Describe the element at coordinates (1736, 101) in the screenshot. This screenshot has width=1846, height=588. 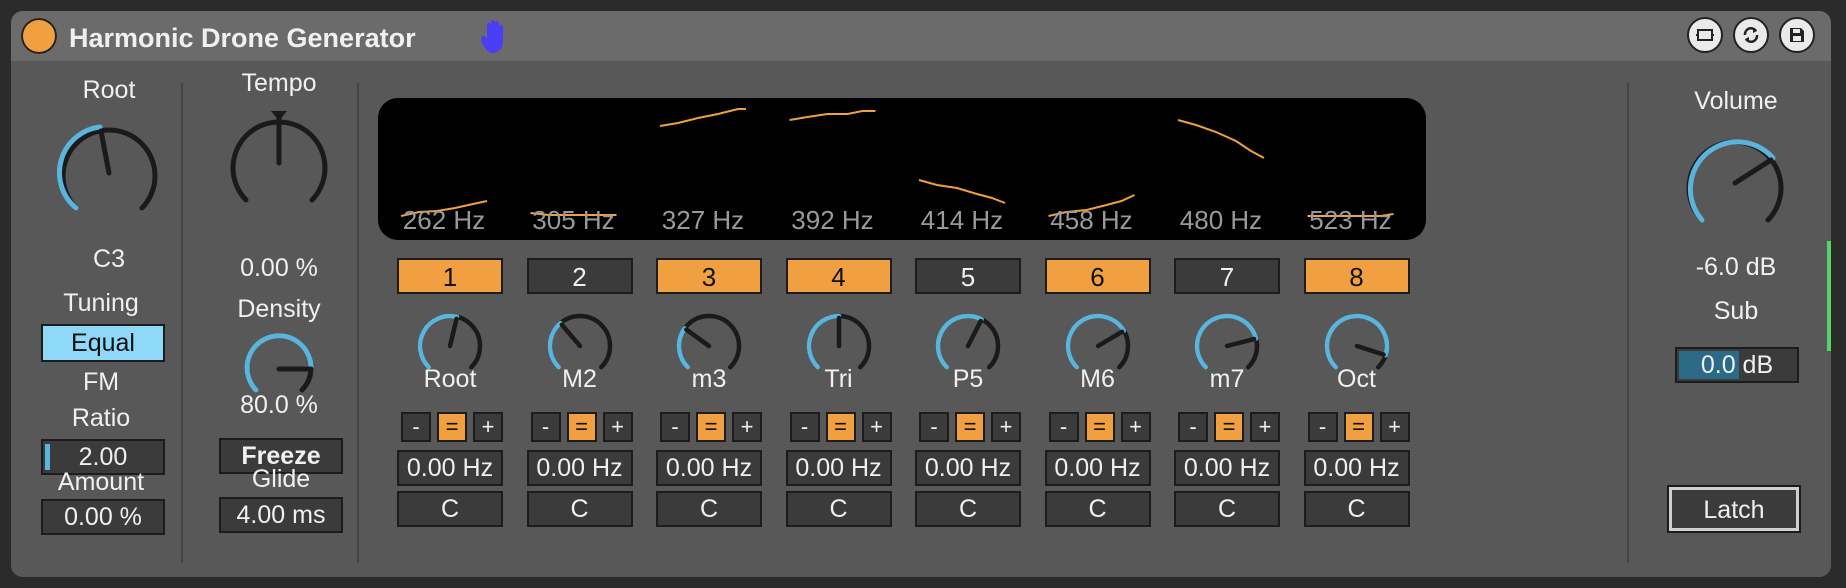
I see `volume-label: Volume` at that location.